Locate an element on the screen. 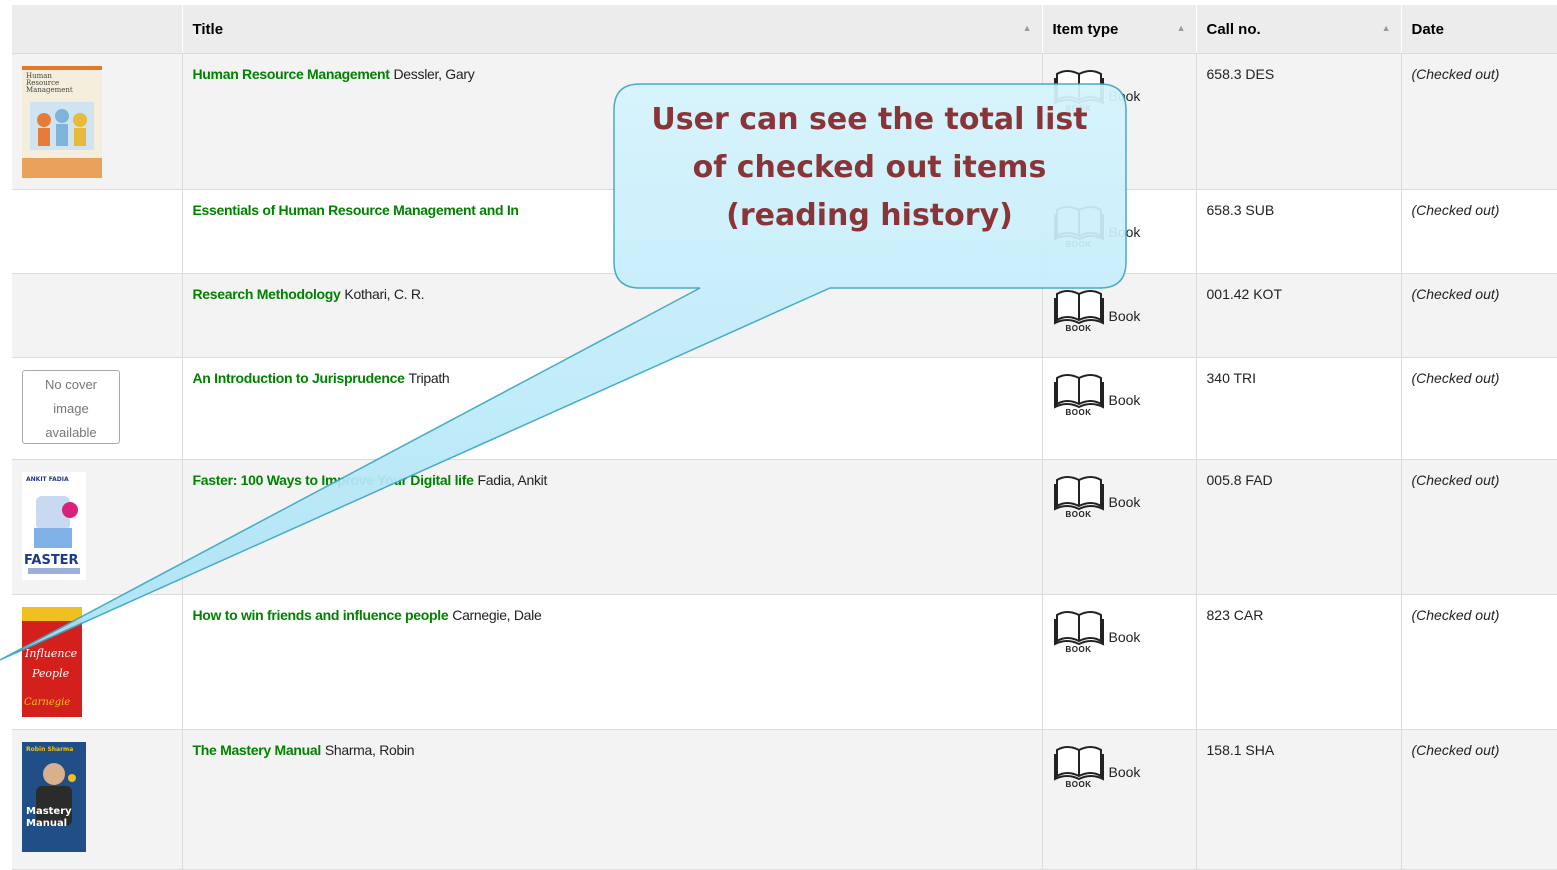 The image size is (1557, 870). title-link: An Introduction to Jurisprudence is located at coordinates (299, 378).